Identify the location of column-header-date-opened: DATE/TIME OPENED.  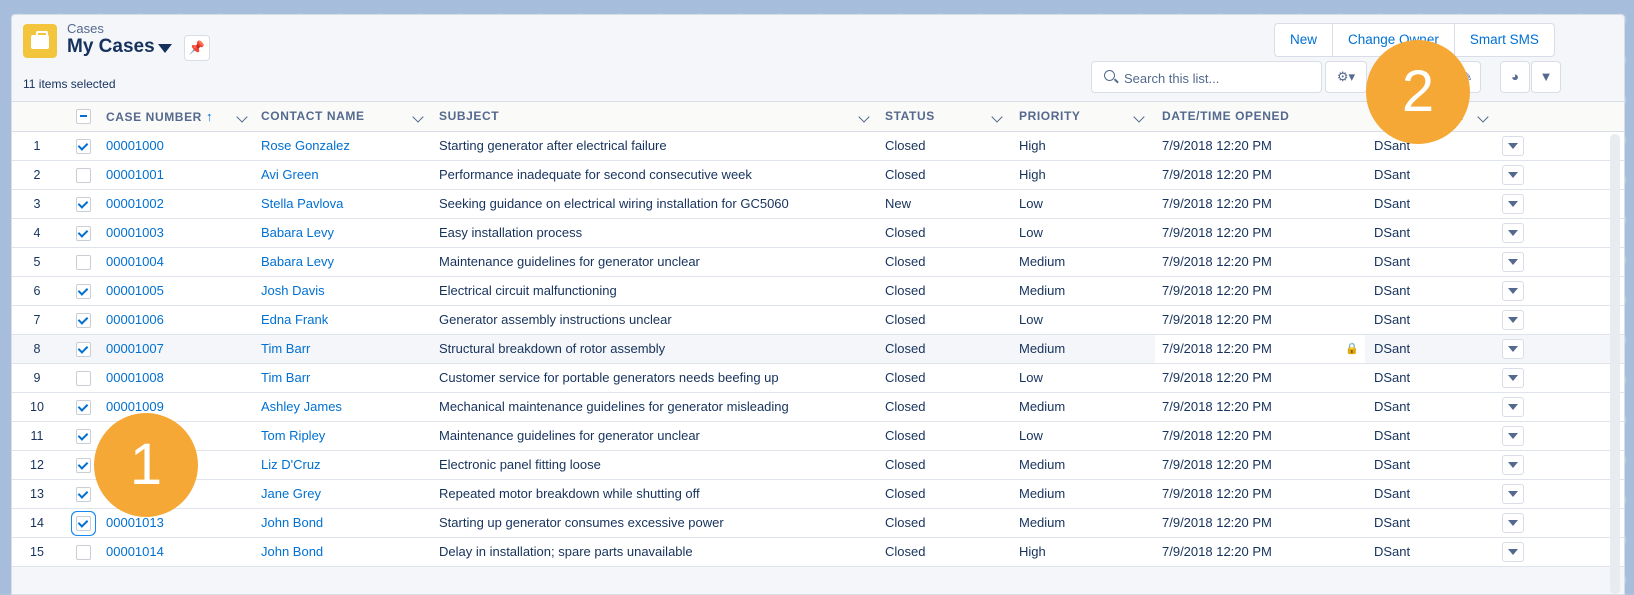
(1262, 116).